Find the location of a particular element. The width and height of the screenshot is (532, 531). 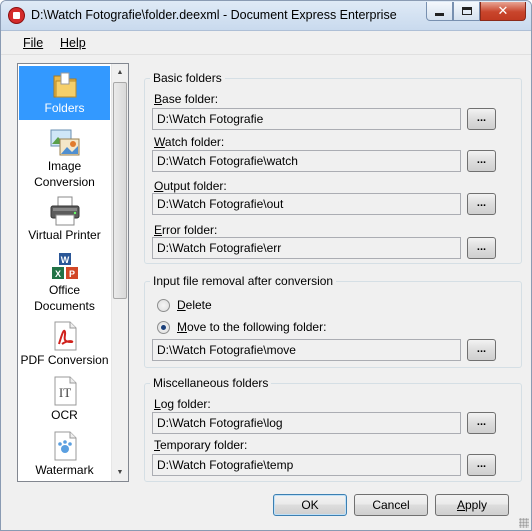

delete-option-label: Delete is located at coordinates (194, 305).